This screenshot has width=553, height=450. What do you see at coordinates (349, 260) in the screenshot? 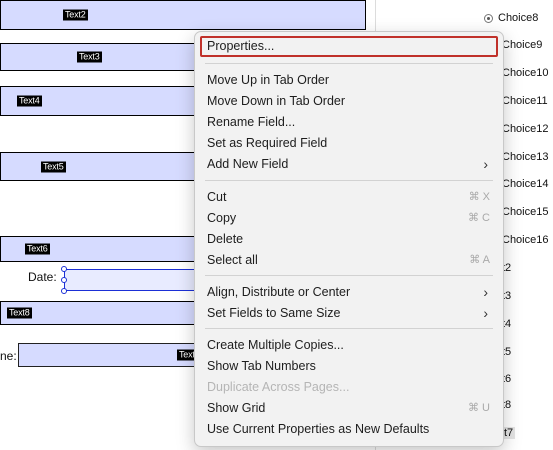
I see `menu-item-select-all: Select all ⌘ A` at bounding box center [349, 260].